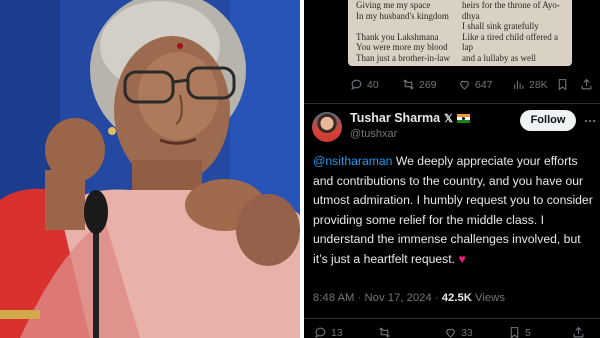  What do you see at coordinates (456, 298) in the screenshot?
I see `views-count-bold: 42.5K` at bounding box center [456, 298].